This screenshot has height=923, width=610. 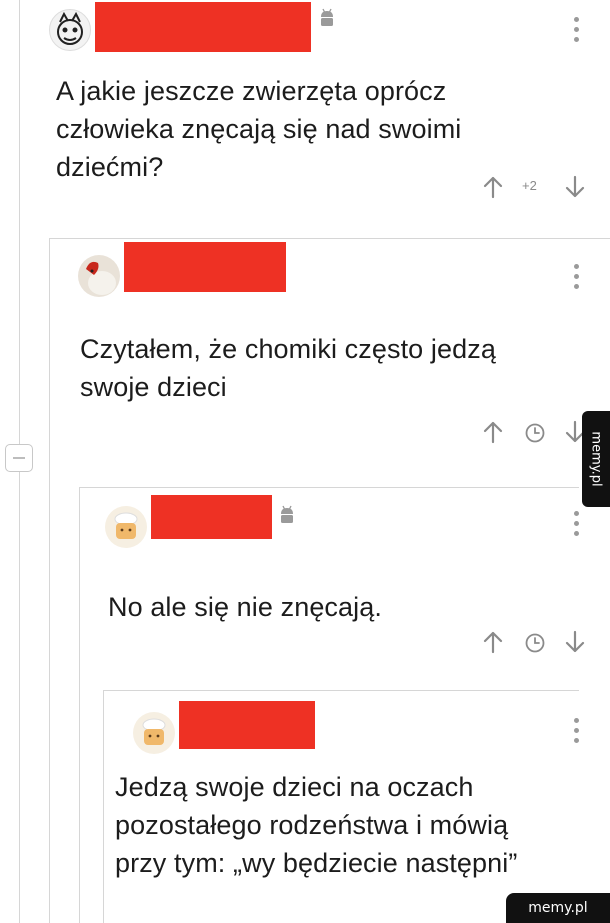 I want to click on vote-score: +2, so click(x=529, y=185).